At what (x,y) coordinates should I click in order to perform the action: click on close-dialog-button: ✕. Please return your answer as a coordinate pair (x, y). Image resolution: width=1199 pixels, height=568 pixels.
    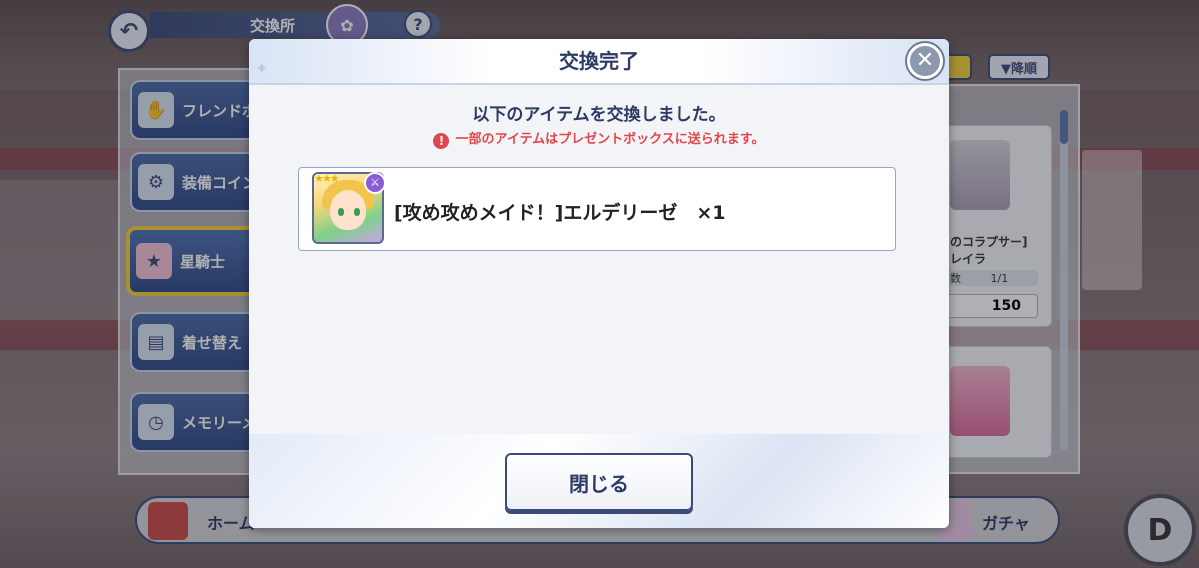
    Looking at the image, I should click on (925, 61).